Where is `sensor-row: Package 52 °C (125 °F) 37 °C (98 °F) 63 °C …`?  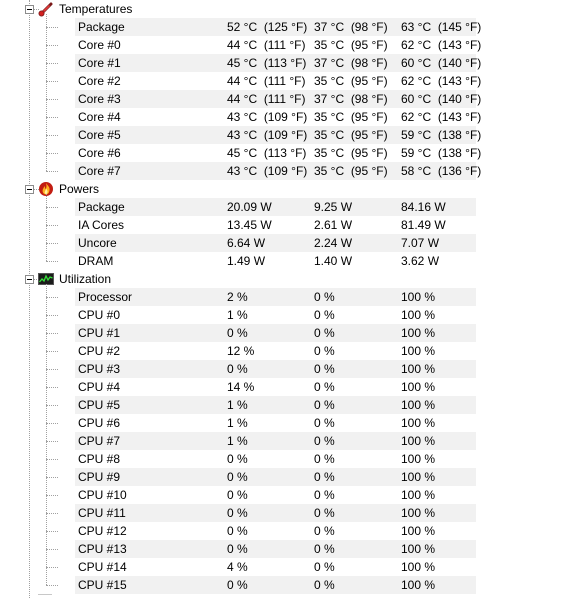 sensor-row: Package 52 °C (125 °F) 37 °C (98 °F) 63 °C … is located at coordinates (280, 27).